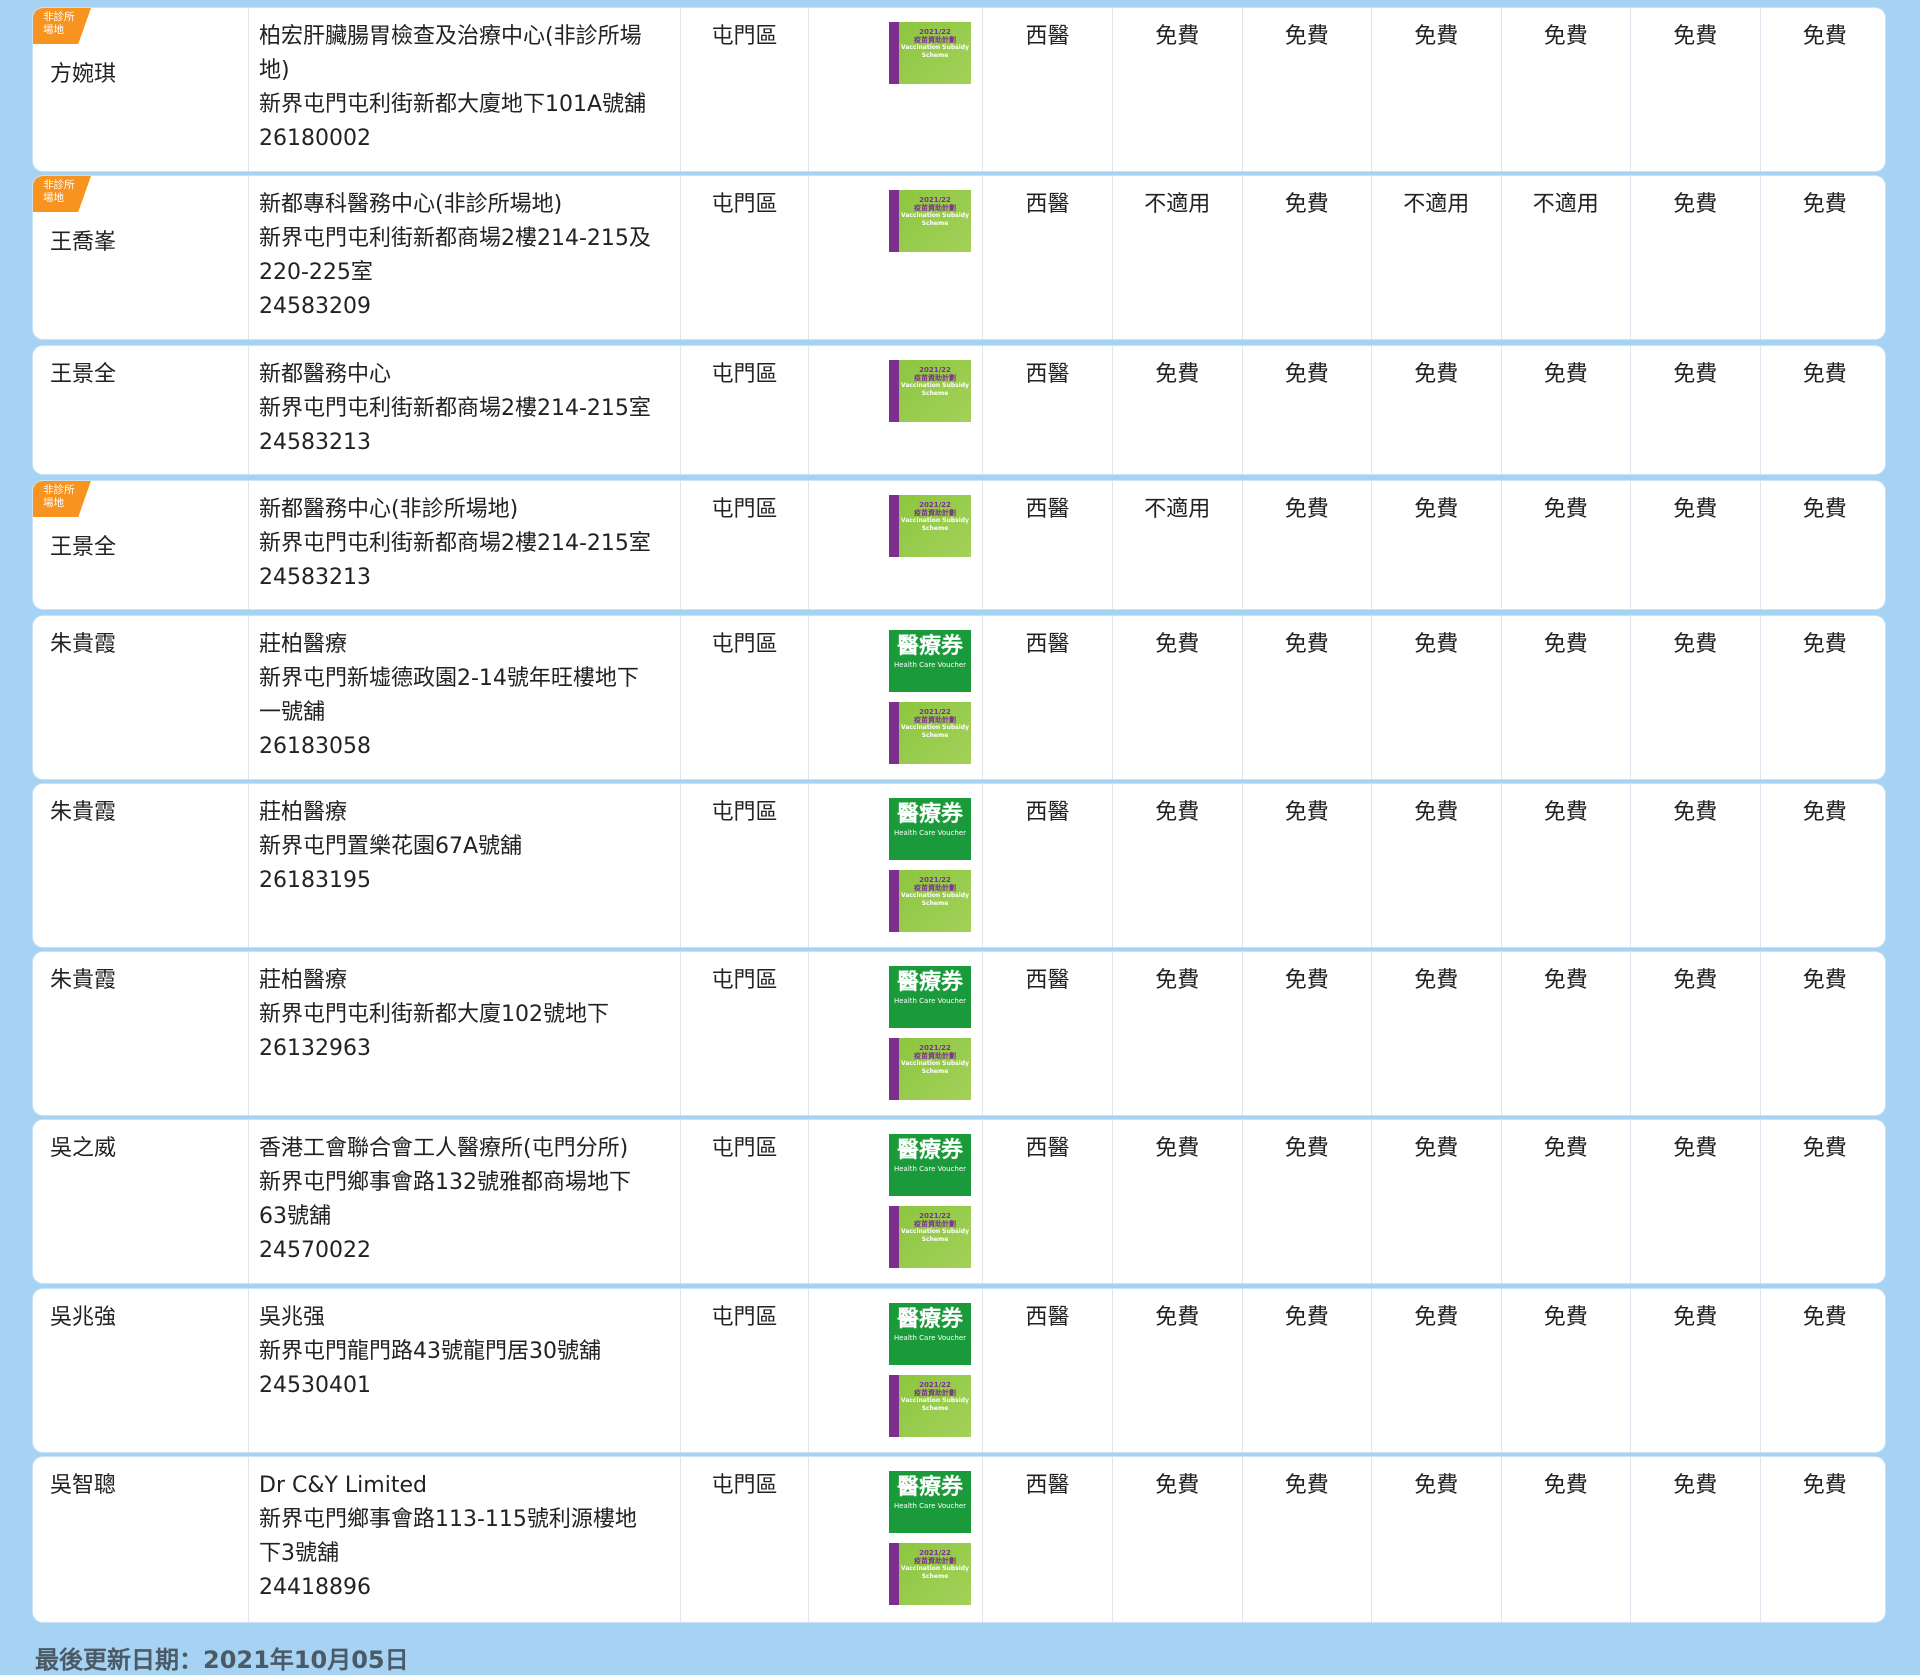 This screenshot has width=1920, height=1675. What do you see at coordinates (464, 697) in the screenshot?
I see `clinic-info: 莊柏醫療 新界屯門新墟德政園2-14號年旺樓地下 一號舖 26183058` at bounding box center [464, 697].